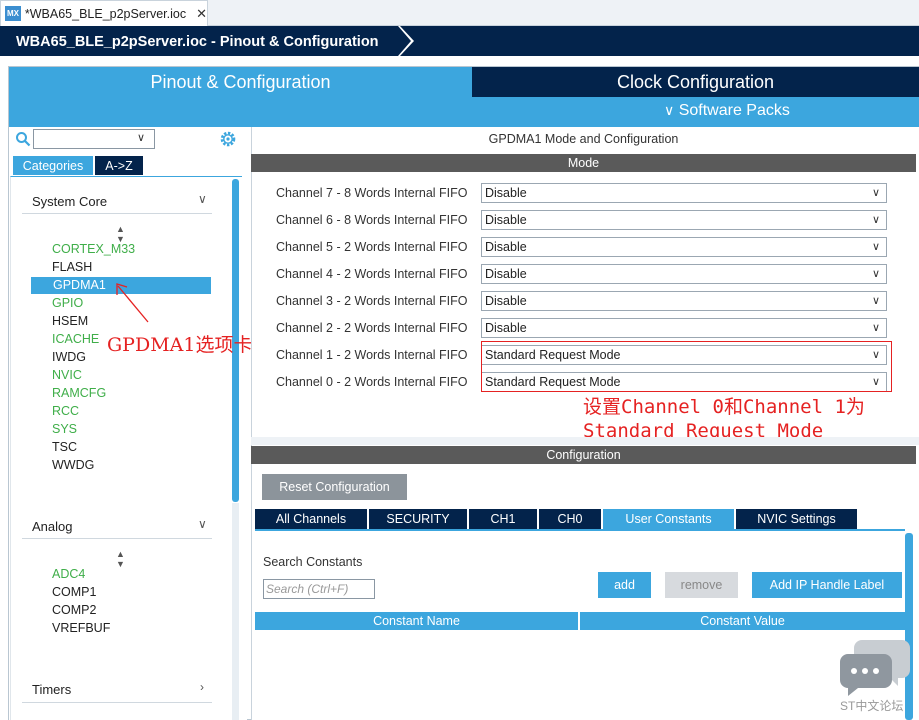 The image size is (919, 720). I want to click on list-item: GPDMA1, so click(79, 285).